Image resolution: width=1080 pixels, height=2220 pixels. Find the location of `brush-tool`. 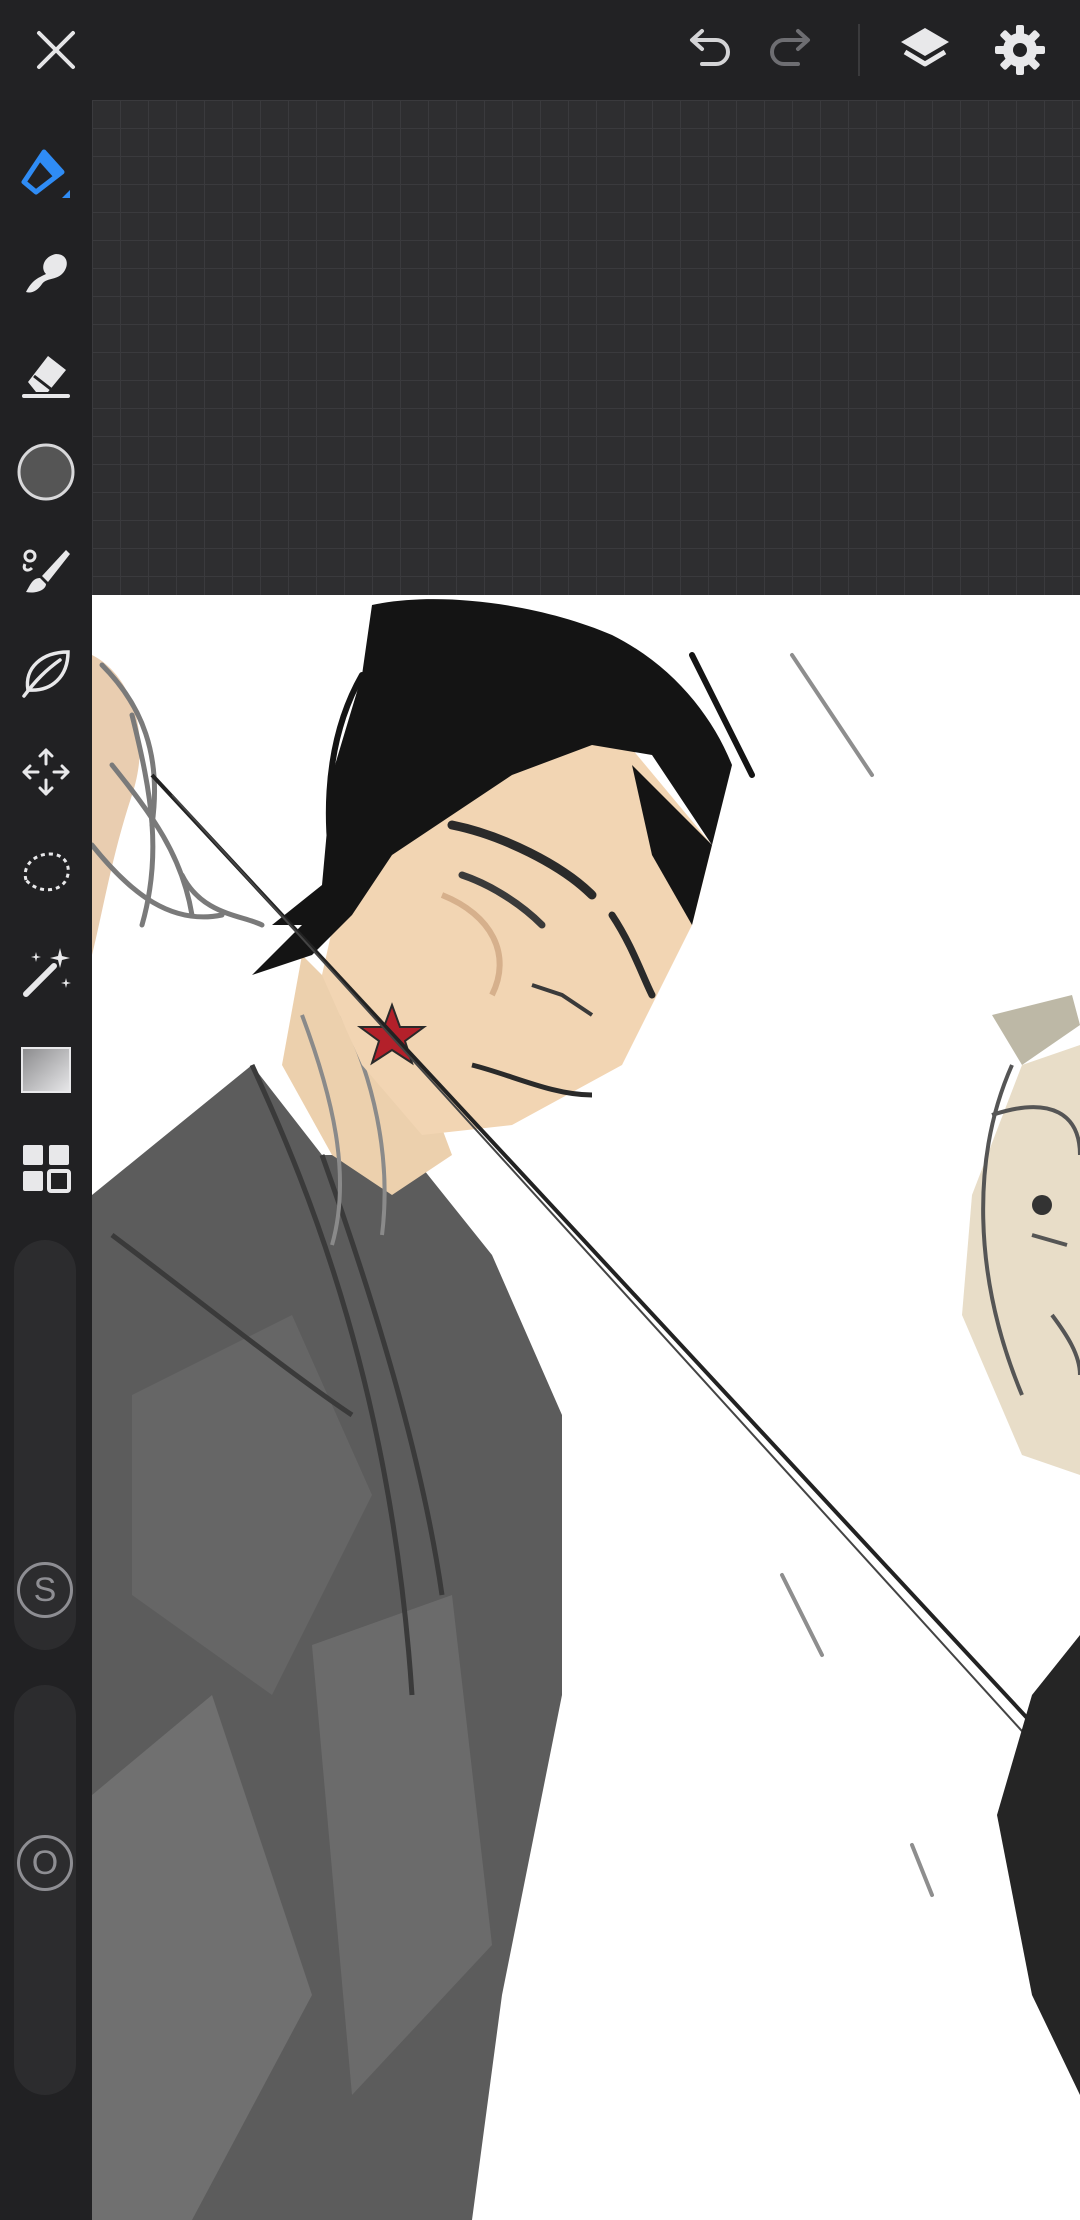

brush-tool is located at coordinates (46, 572).